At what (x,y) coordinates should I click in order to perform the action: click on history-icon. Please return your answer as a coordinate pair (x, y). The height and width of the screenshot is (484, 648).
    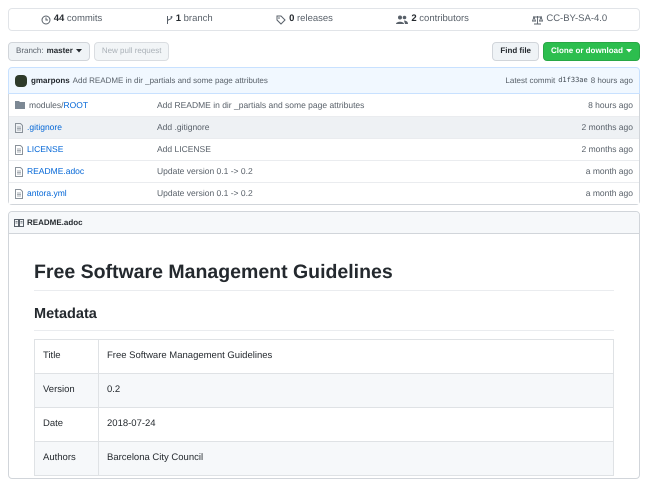
    Looking at the image, I should click on (45, 19).